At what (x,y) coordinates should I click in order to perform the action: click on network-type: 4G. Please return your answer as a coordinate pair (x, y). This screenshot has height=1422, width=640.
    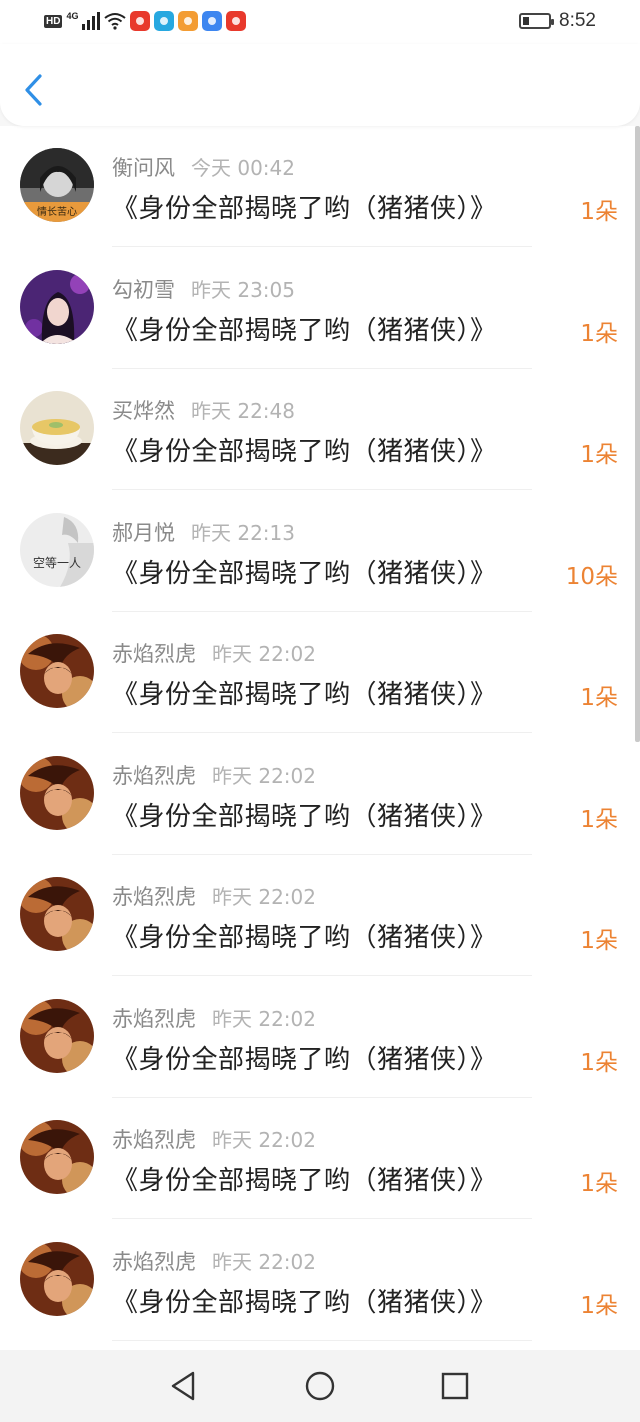
    Looking at the image, I should click on (72, 16).